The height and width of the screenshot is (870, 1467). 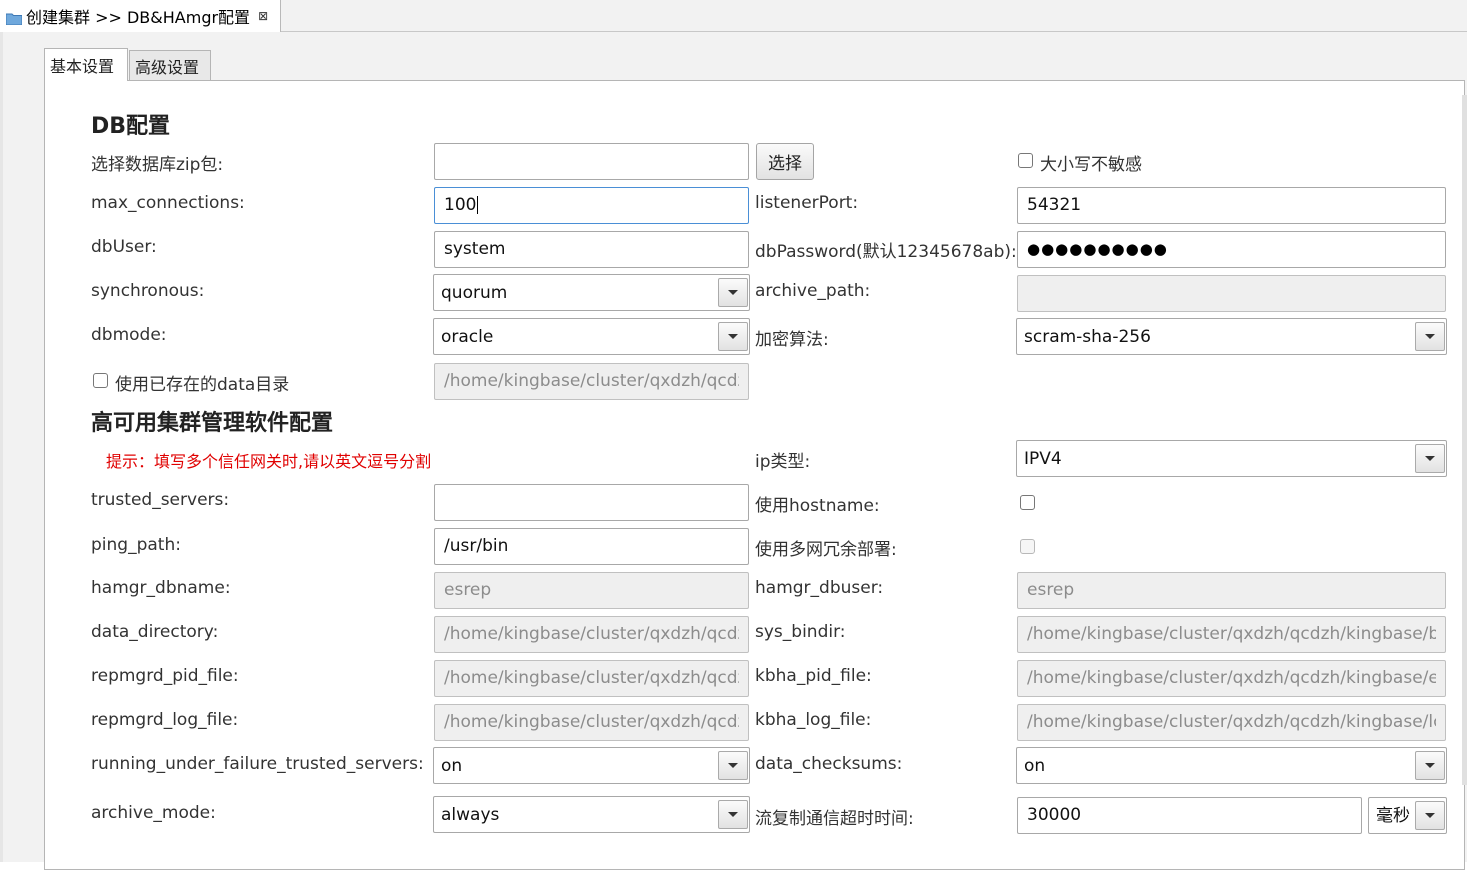 I want to click on db-user-input: system, so click(x=591, y=249).